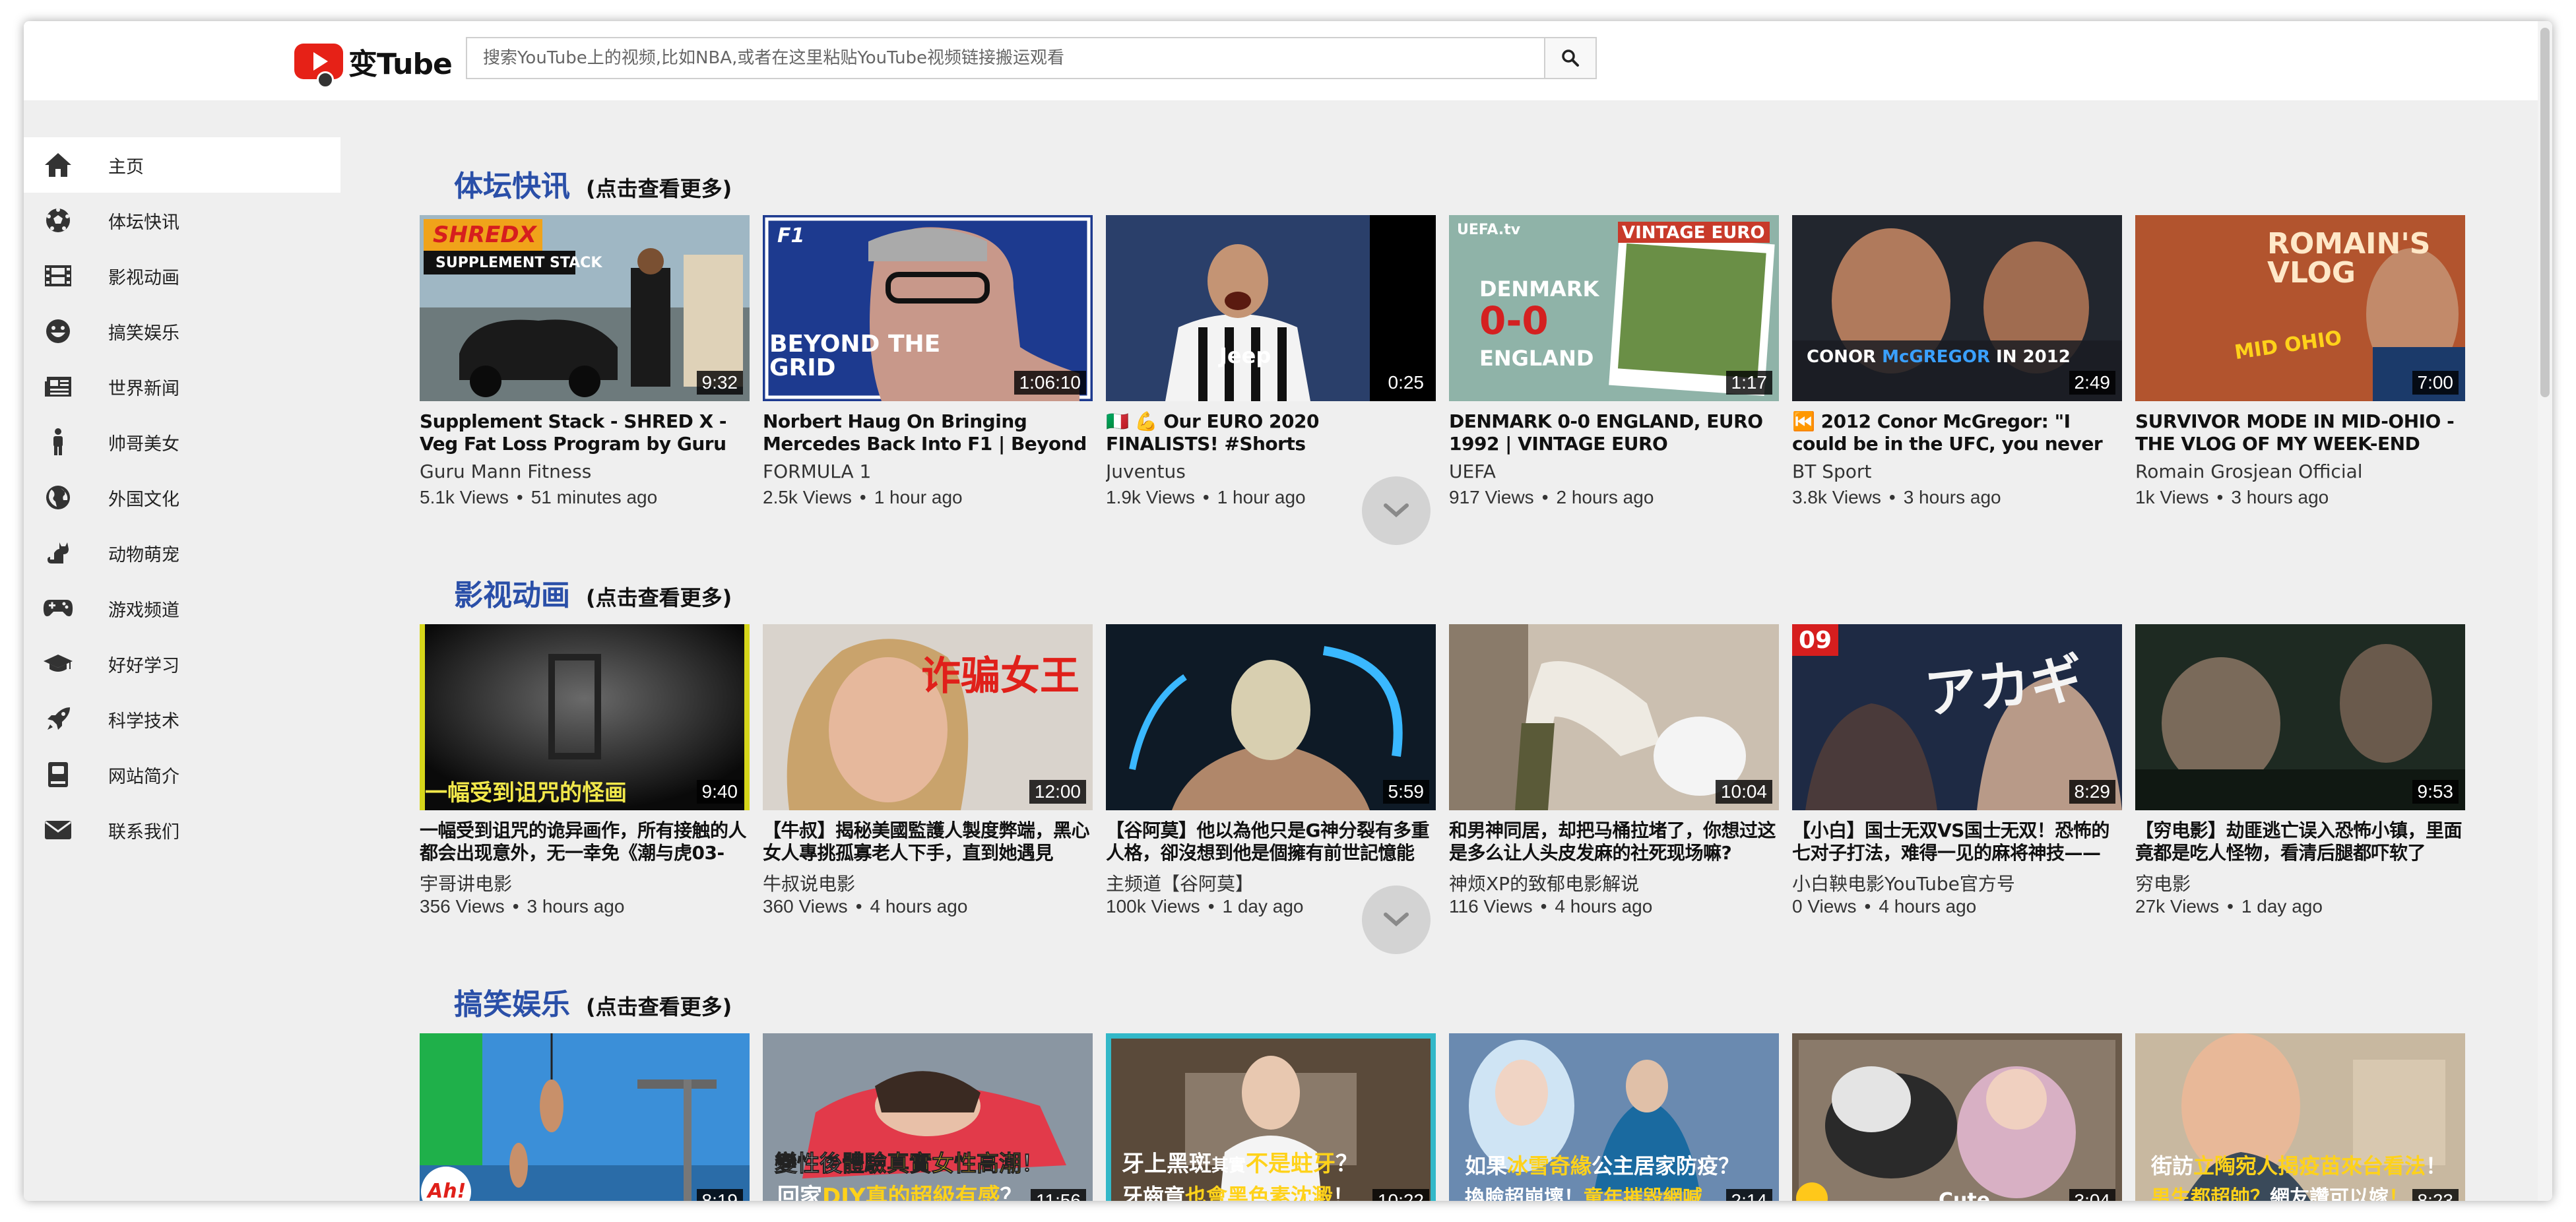 The height and width of the screenshot is (1222, 2576). I want to click on video-thumbnail: Ah! 8:19, so click(585, 1117).